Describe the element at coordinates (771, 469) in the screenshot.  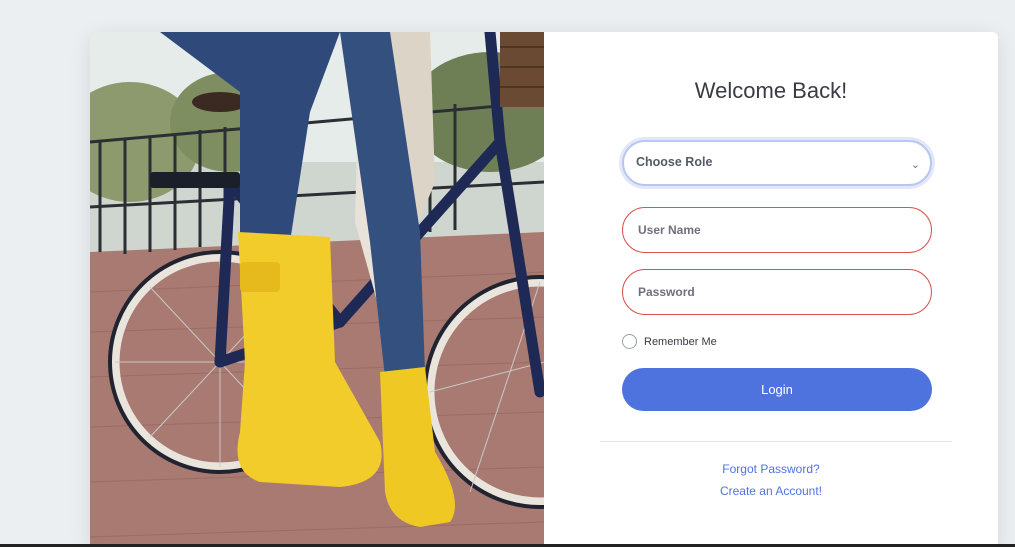
I see `forgot-password-link: Forgot Password?` at that location.